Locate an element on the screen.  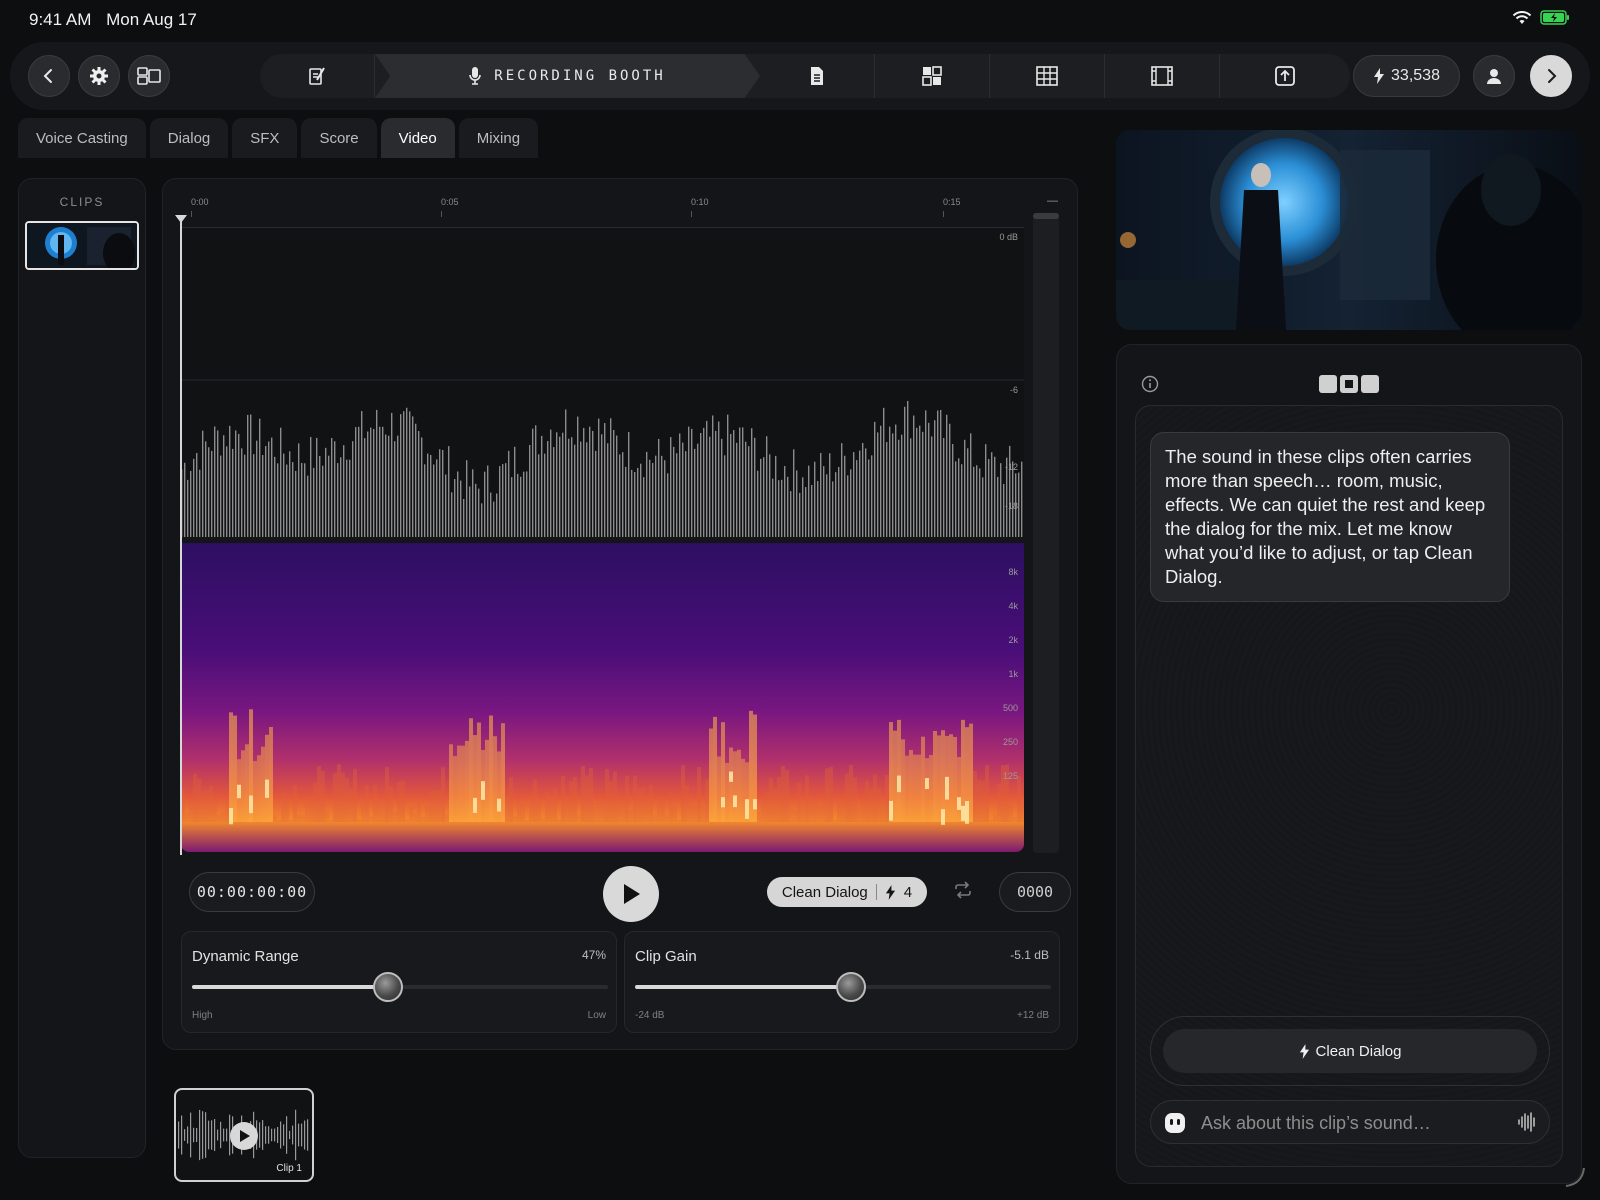
dynamic-range-fill is located at coordinates (290, 987).